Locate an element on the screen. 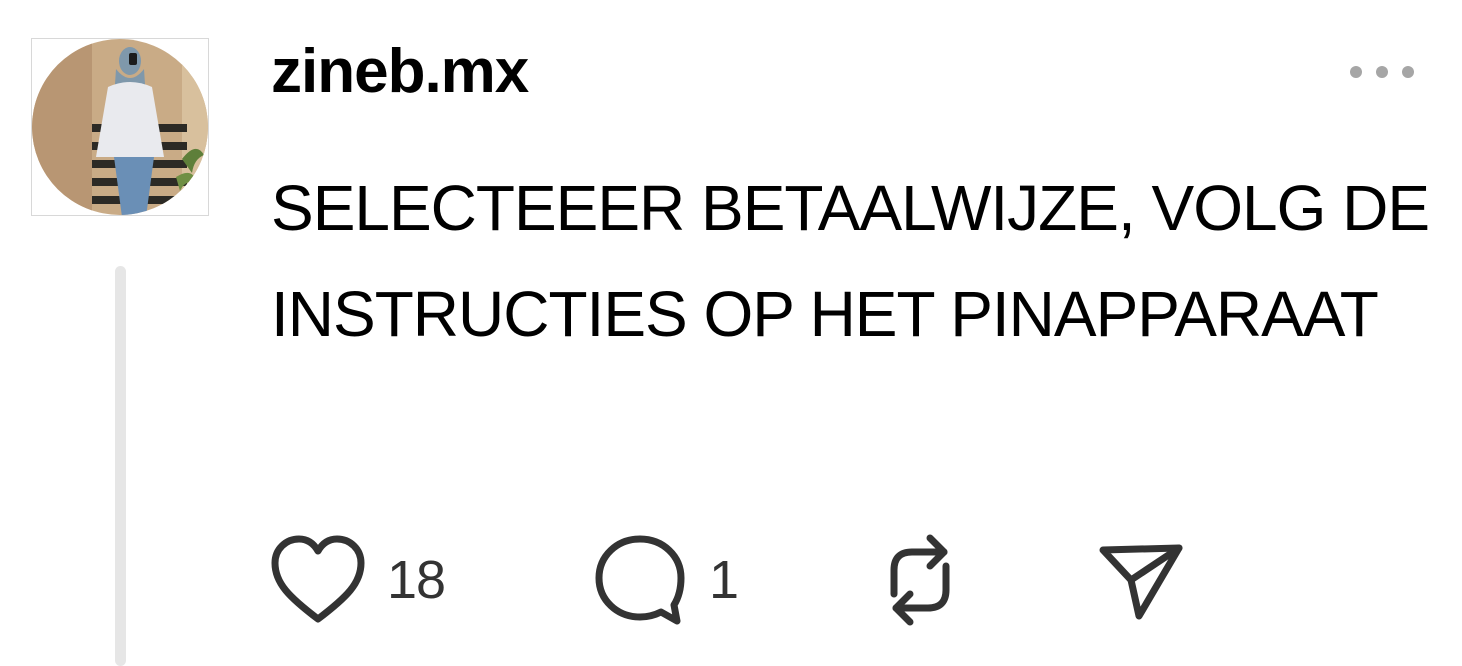 The width and height of the screenshot is (1462, 666). like-count: 18 is located at coordinates (416, 580).